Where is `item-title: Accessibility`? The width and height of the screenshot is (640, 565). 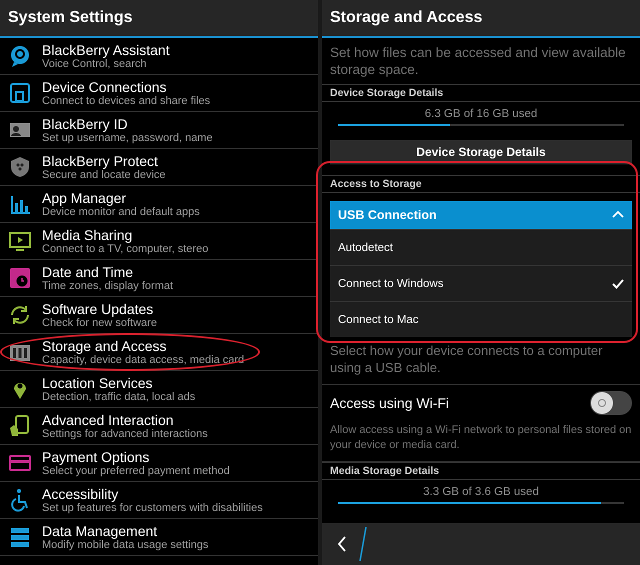 item-title: Accessibility is located at coordinates (81, 494).